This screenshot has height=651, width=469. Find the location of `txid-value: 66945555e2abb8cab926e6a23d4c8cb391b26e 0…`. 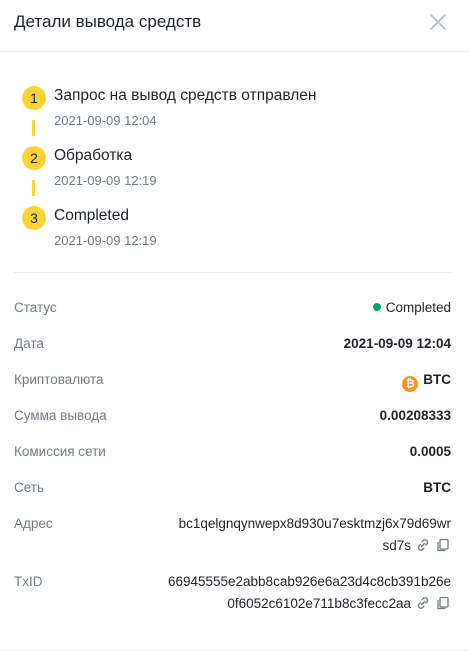

txid-value: 66945555e2abb8cab926e6a23d4c8cb391b26e 0… is located at coordinates (301, 594).